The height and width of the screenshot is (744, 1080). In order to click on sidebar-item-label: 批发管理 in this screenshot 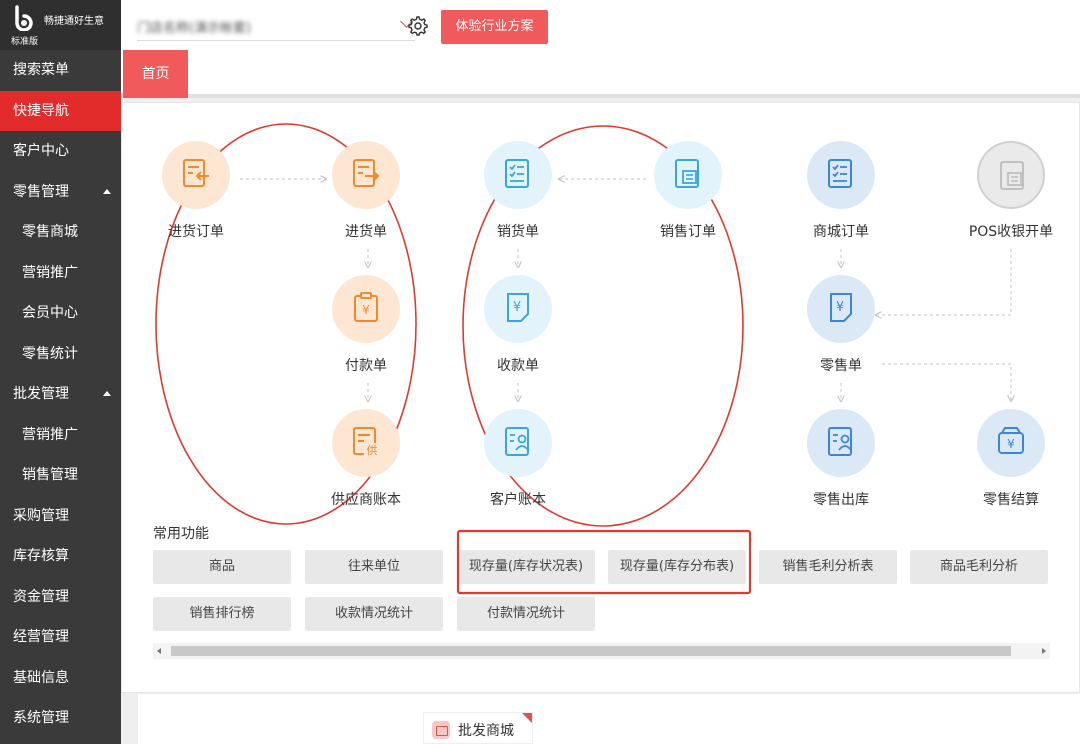, I will do `click(41, 394)`.